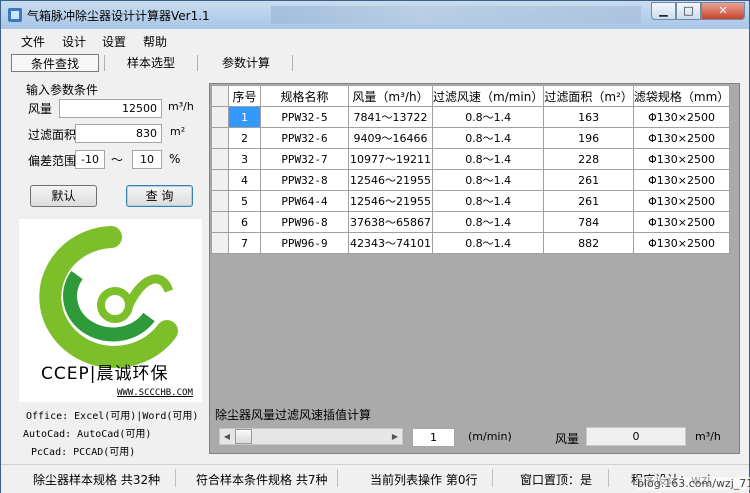 Image resolution: width=750 pixels, height=493 pixels. I want to click on col-header: 规格名称, so click(304, 96).